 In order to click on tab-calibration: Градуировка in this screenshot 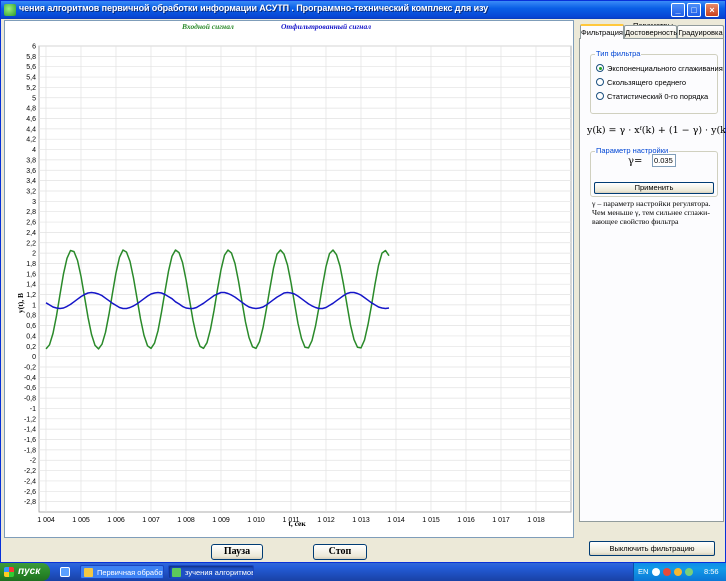, I will do `click(700, 32)`.